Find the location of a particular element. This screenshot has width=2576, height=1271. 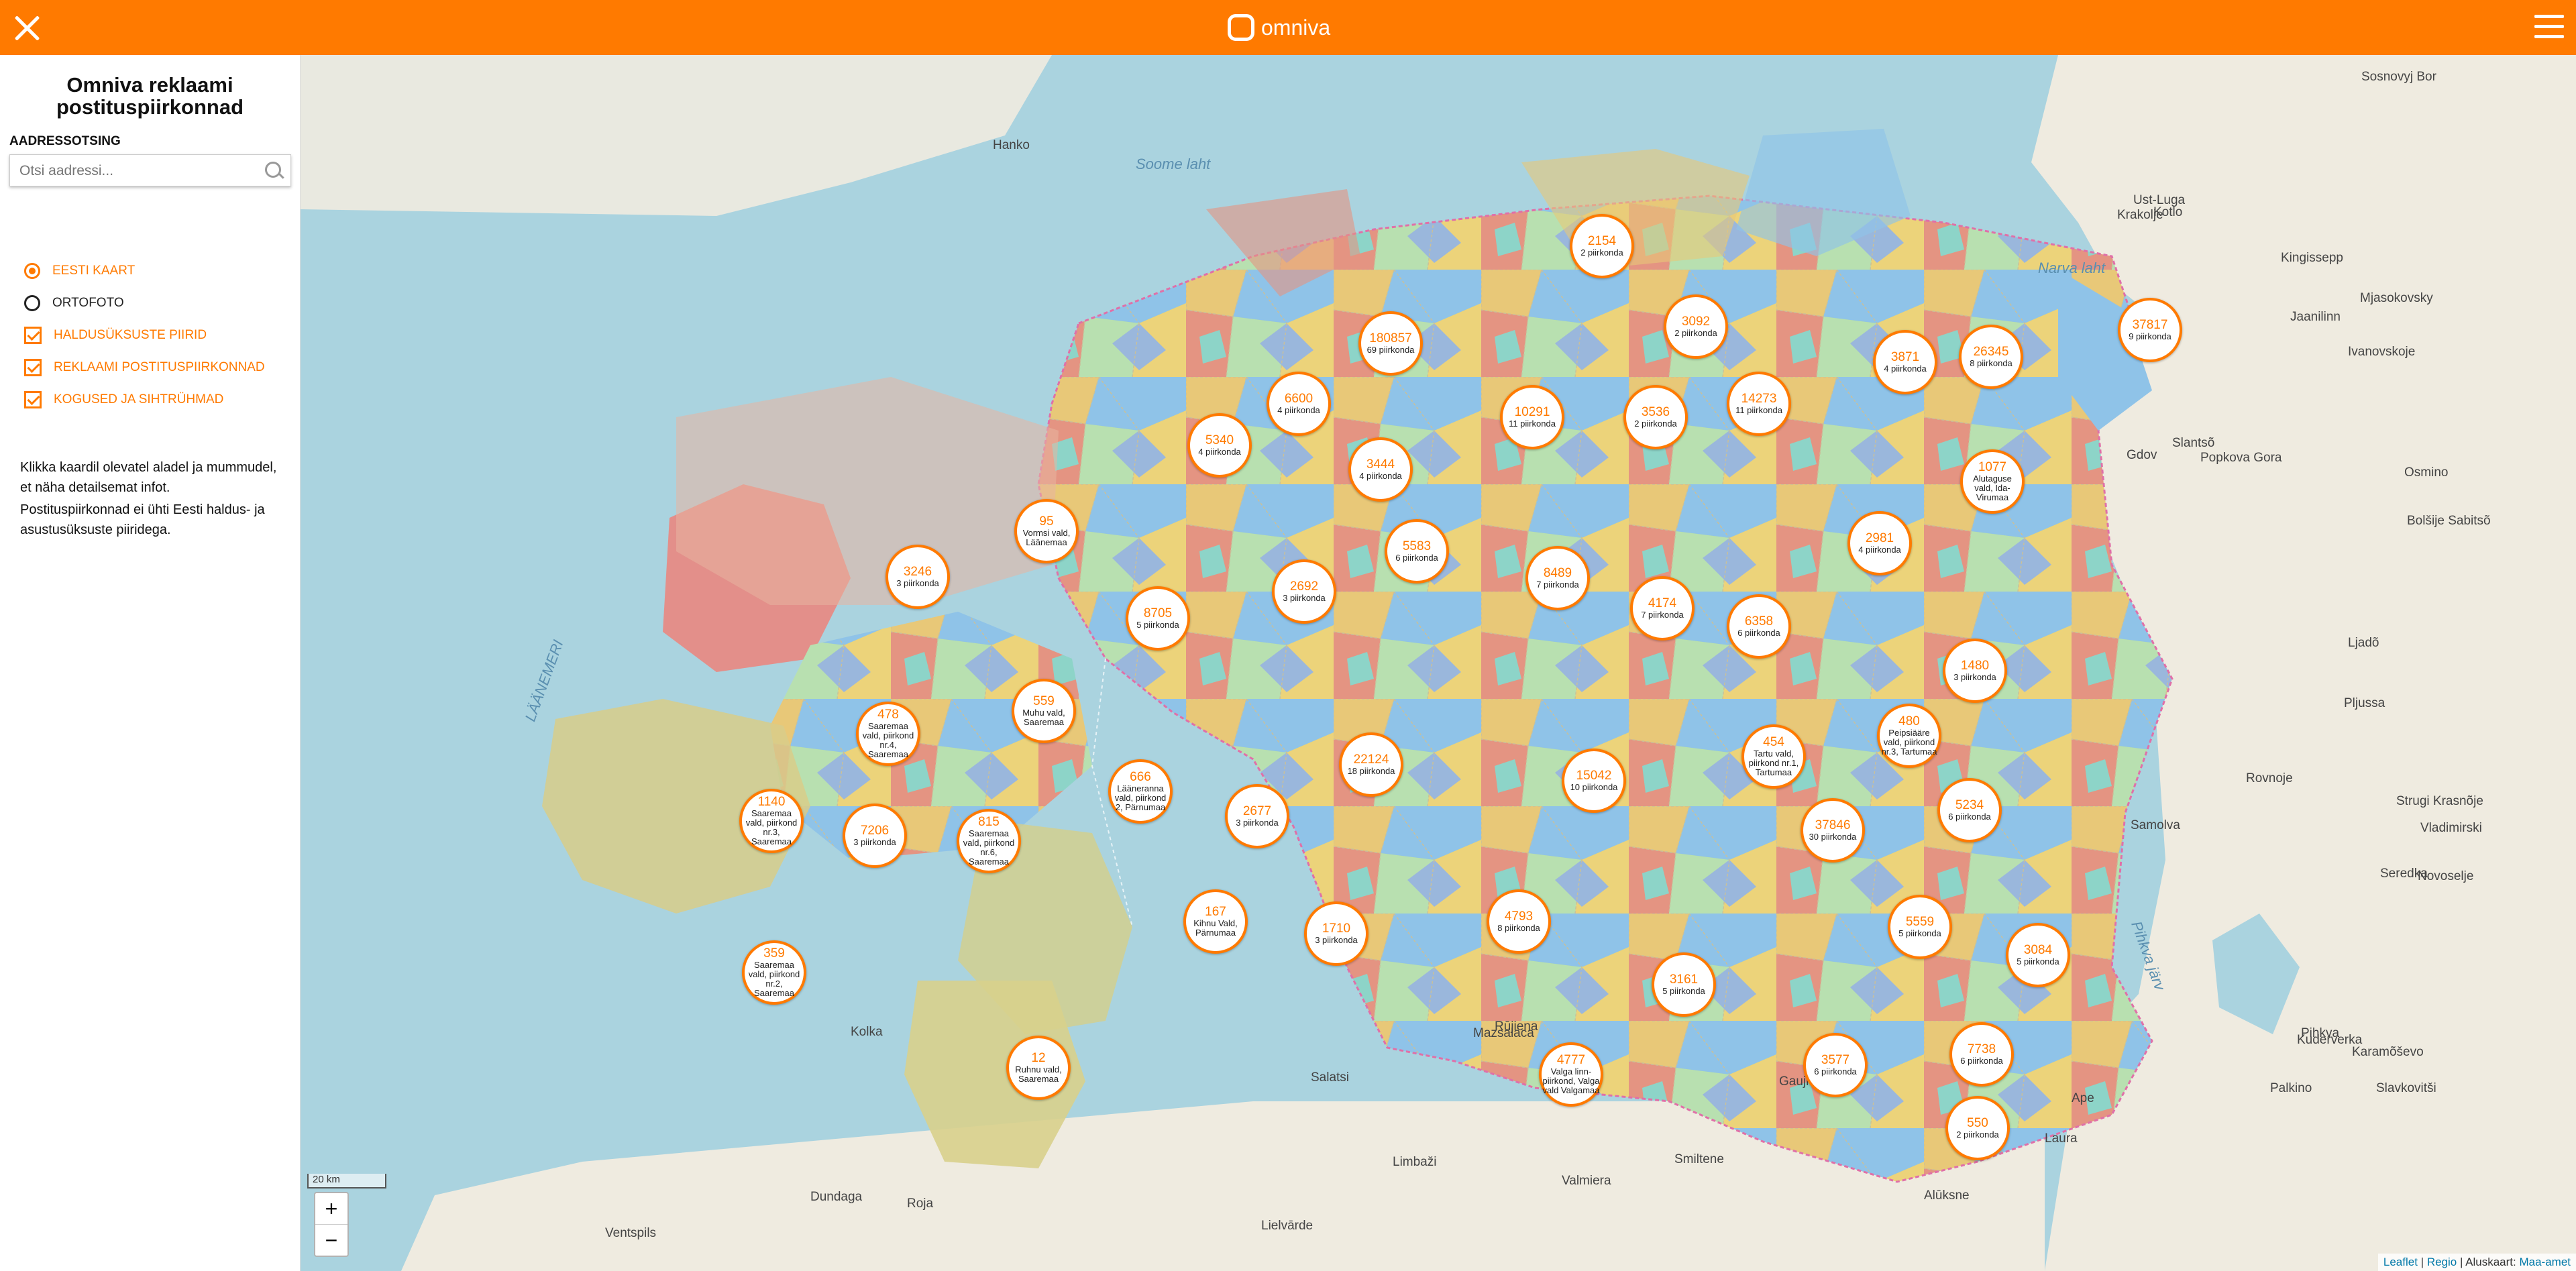

count-marker: 8705 5 piirkonda is located at coordinates (1158, 618).